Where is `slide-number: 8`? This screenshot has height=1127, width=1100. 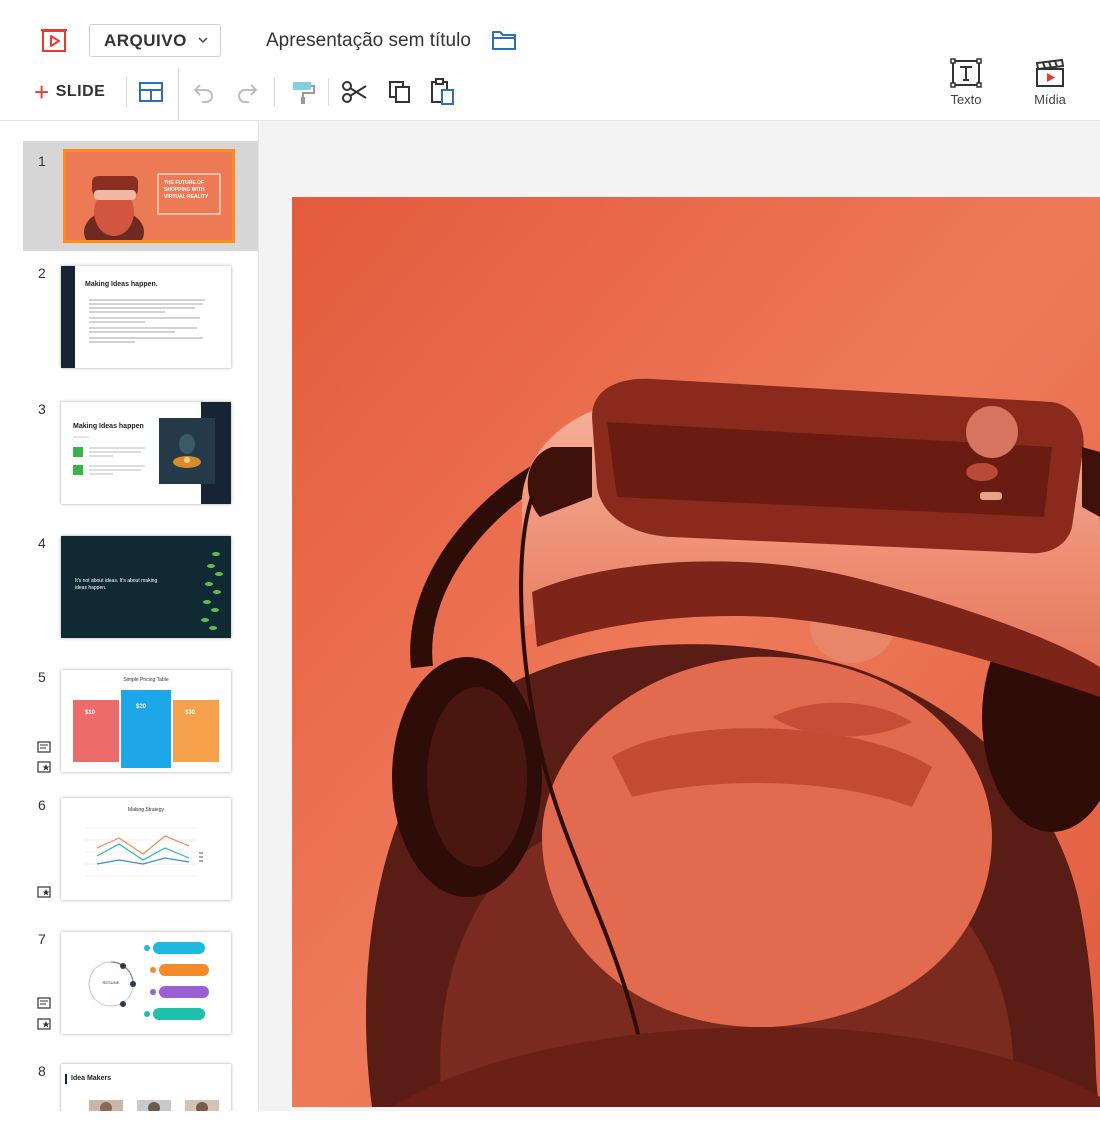 slide-number: 8 is located at coordinates (42, 1071).